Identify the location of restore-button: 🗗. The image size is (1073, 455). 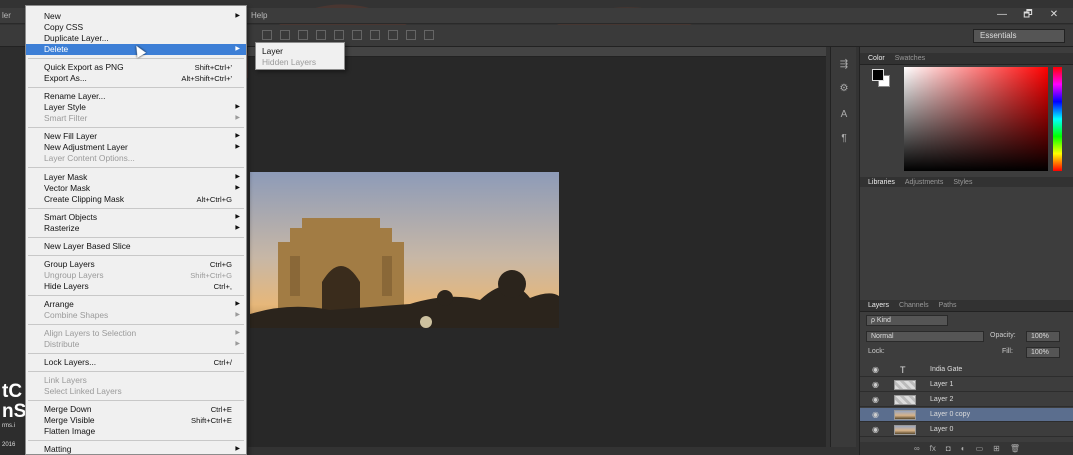
(1028, 15).